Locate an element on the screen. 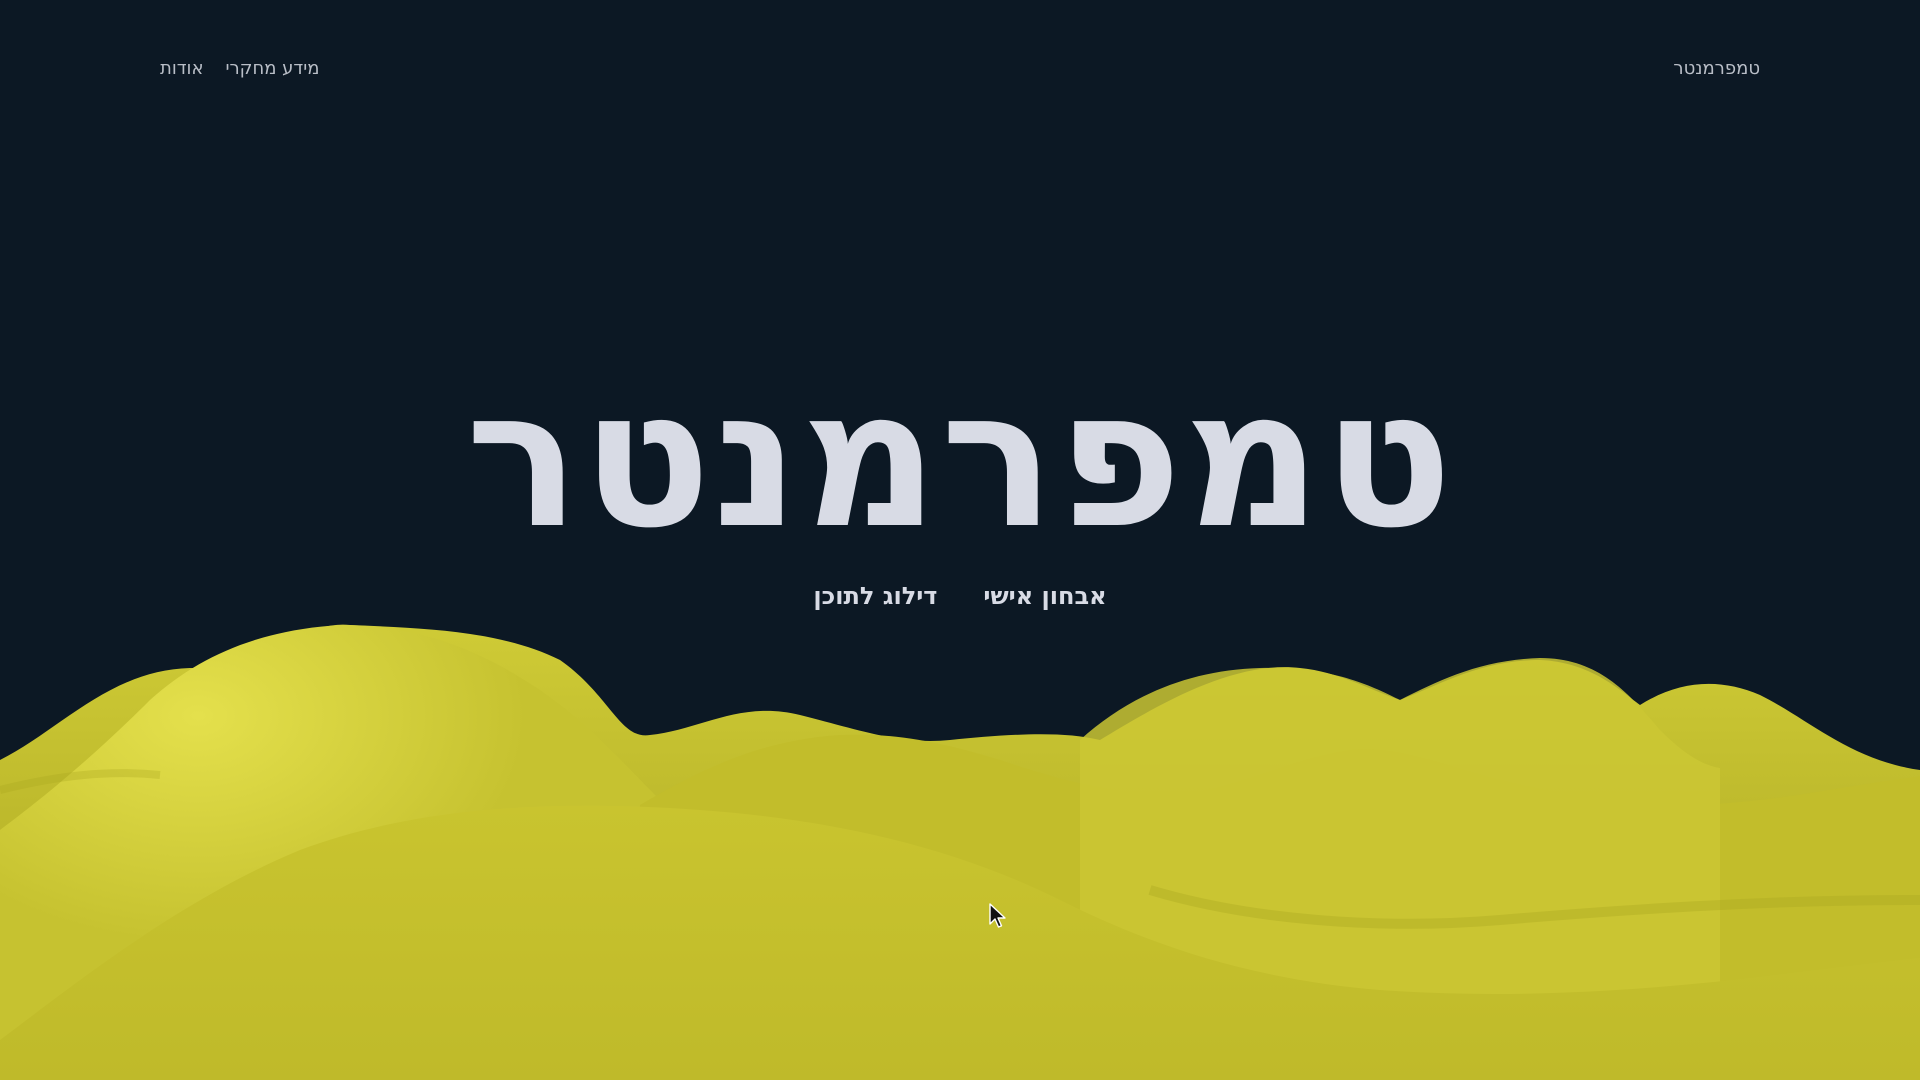 The height and width of the screenshot is (1080, 1920). hero-title: טמפרמנטר is located at coordinates (960, 459).